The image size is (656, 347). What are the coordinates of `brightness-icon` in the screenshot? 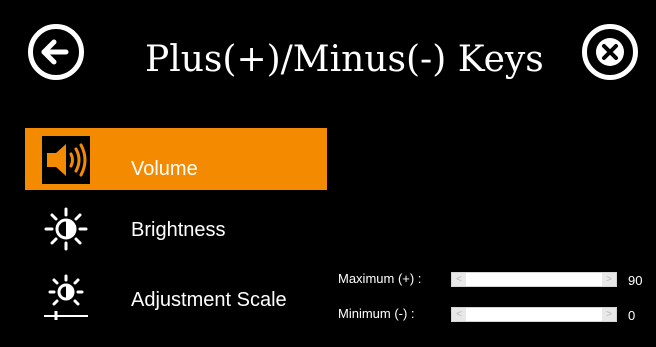 It's located at (66, 229).